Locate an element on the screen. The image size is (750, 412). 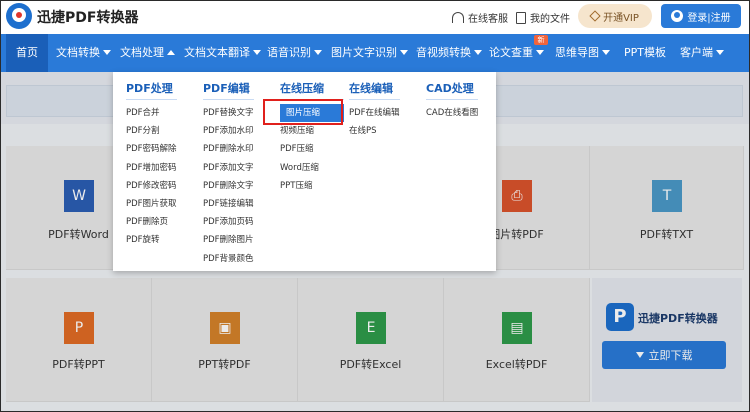
app-logo-icon is located at coordinates (19, 16).